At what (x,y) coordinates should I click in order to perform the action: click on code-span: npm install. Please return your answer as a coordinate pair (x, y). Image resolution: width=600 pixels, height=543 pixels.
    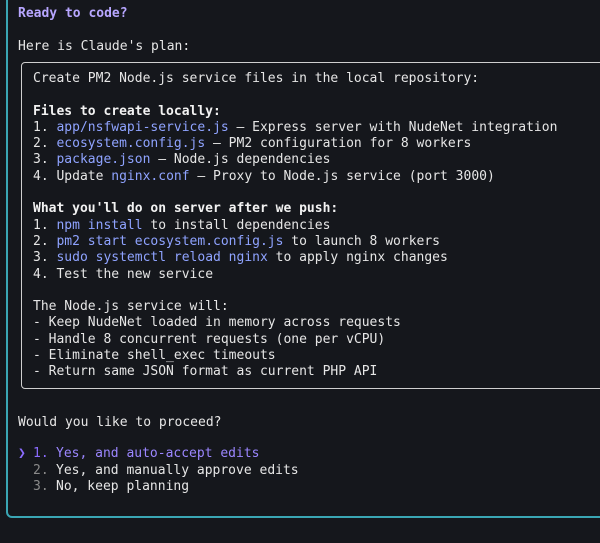
    Looking at the image, I should click on (99, 225).